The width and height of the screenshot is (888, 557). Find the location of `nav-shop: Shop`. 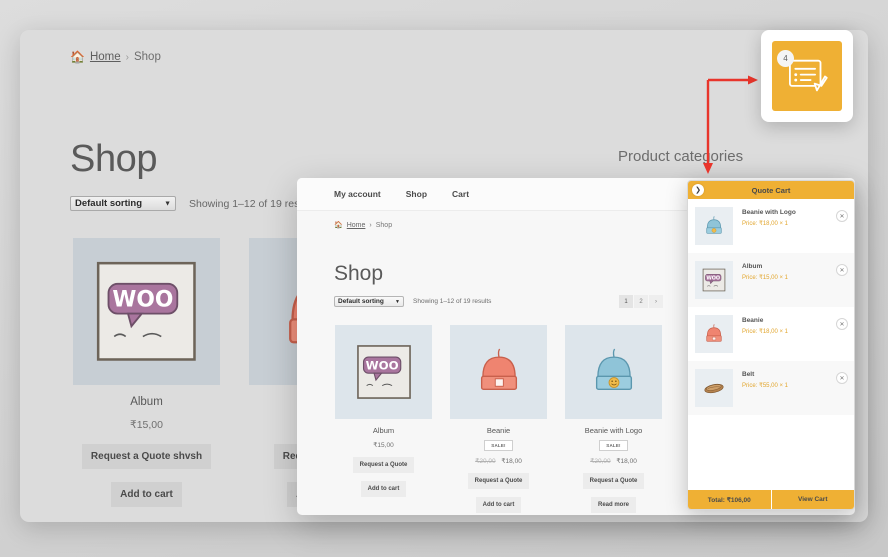

nav-shop: Shop is located at coordinates (416, 194).